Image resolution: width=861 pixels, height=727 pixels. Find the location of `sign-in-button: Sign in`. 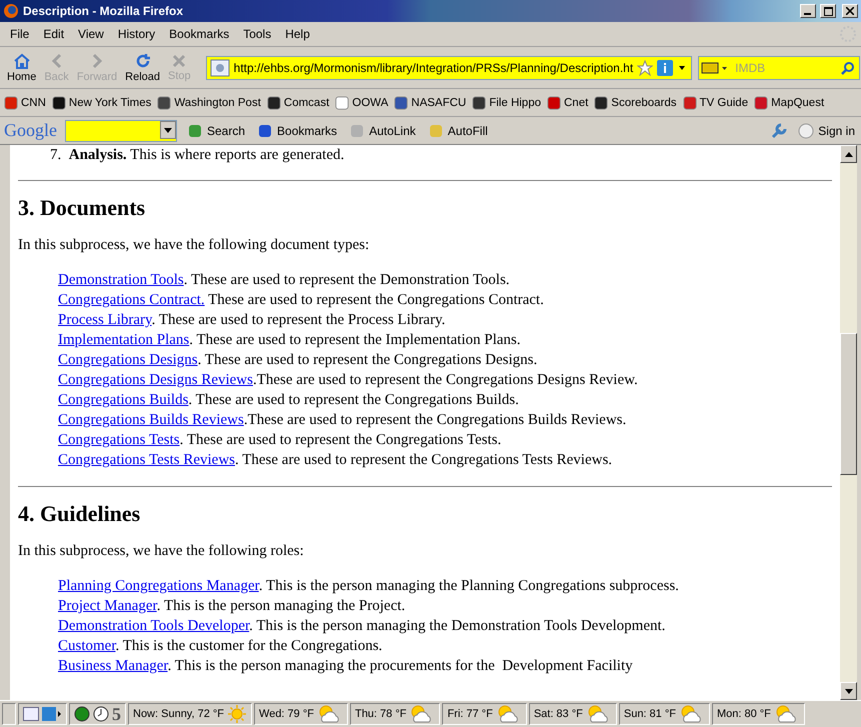

sign-in-button: Sign in is located at coordinates (826, 130).